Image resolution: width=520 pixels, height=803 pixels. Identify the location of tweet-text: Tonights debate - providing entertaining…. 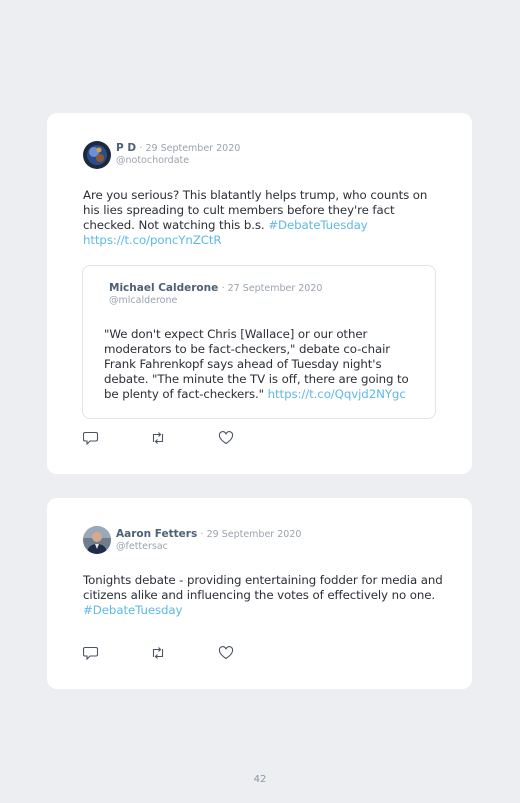
(263, 595).